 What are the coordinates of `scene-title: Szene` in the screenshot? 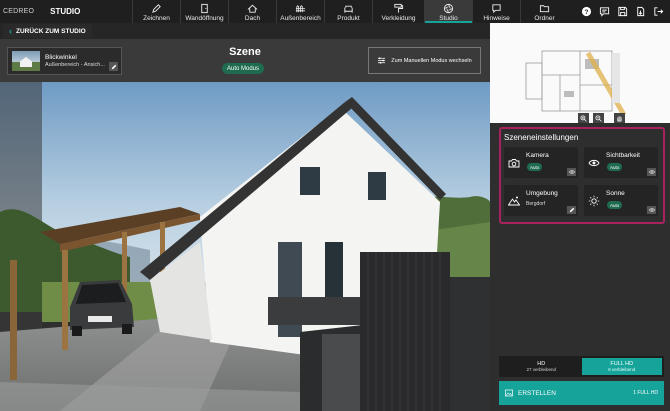 It's located at (245, 52).